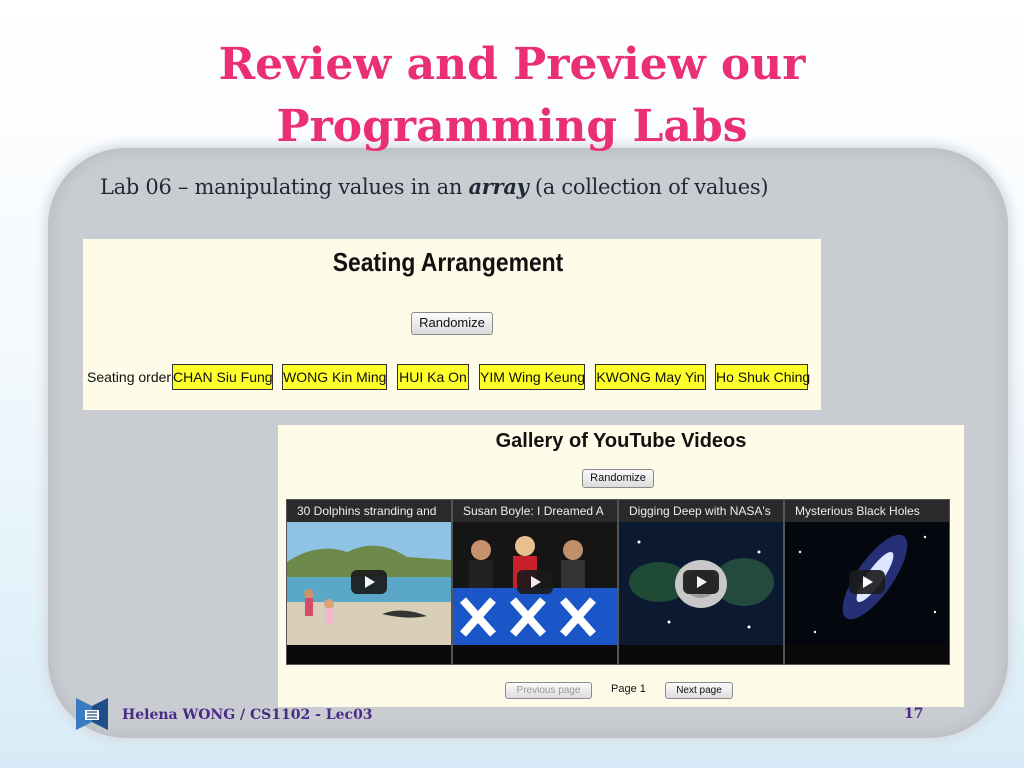  Describe the element at coordinates (131, 377) in the screenshot. I see `seating-order-label: Seating order:` at that location.